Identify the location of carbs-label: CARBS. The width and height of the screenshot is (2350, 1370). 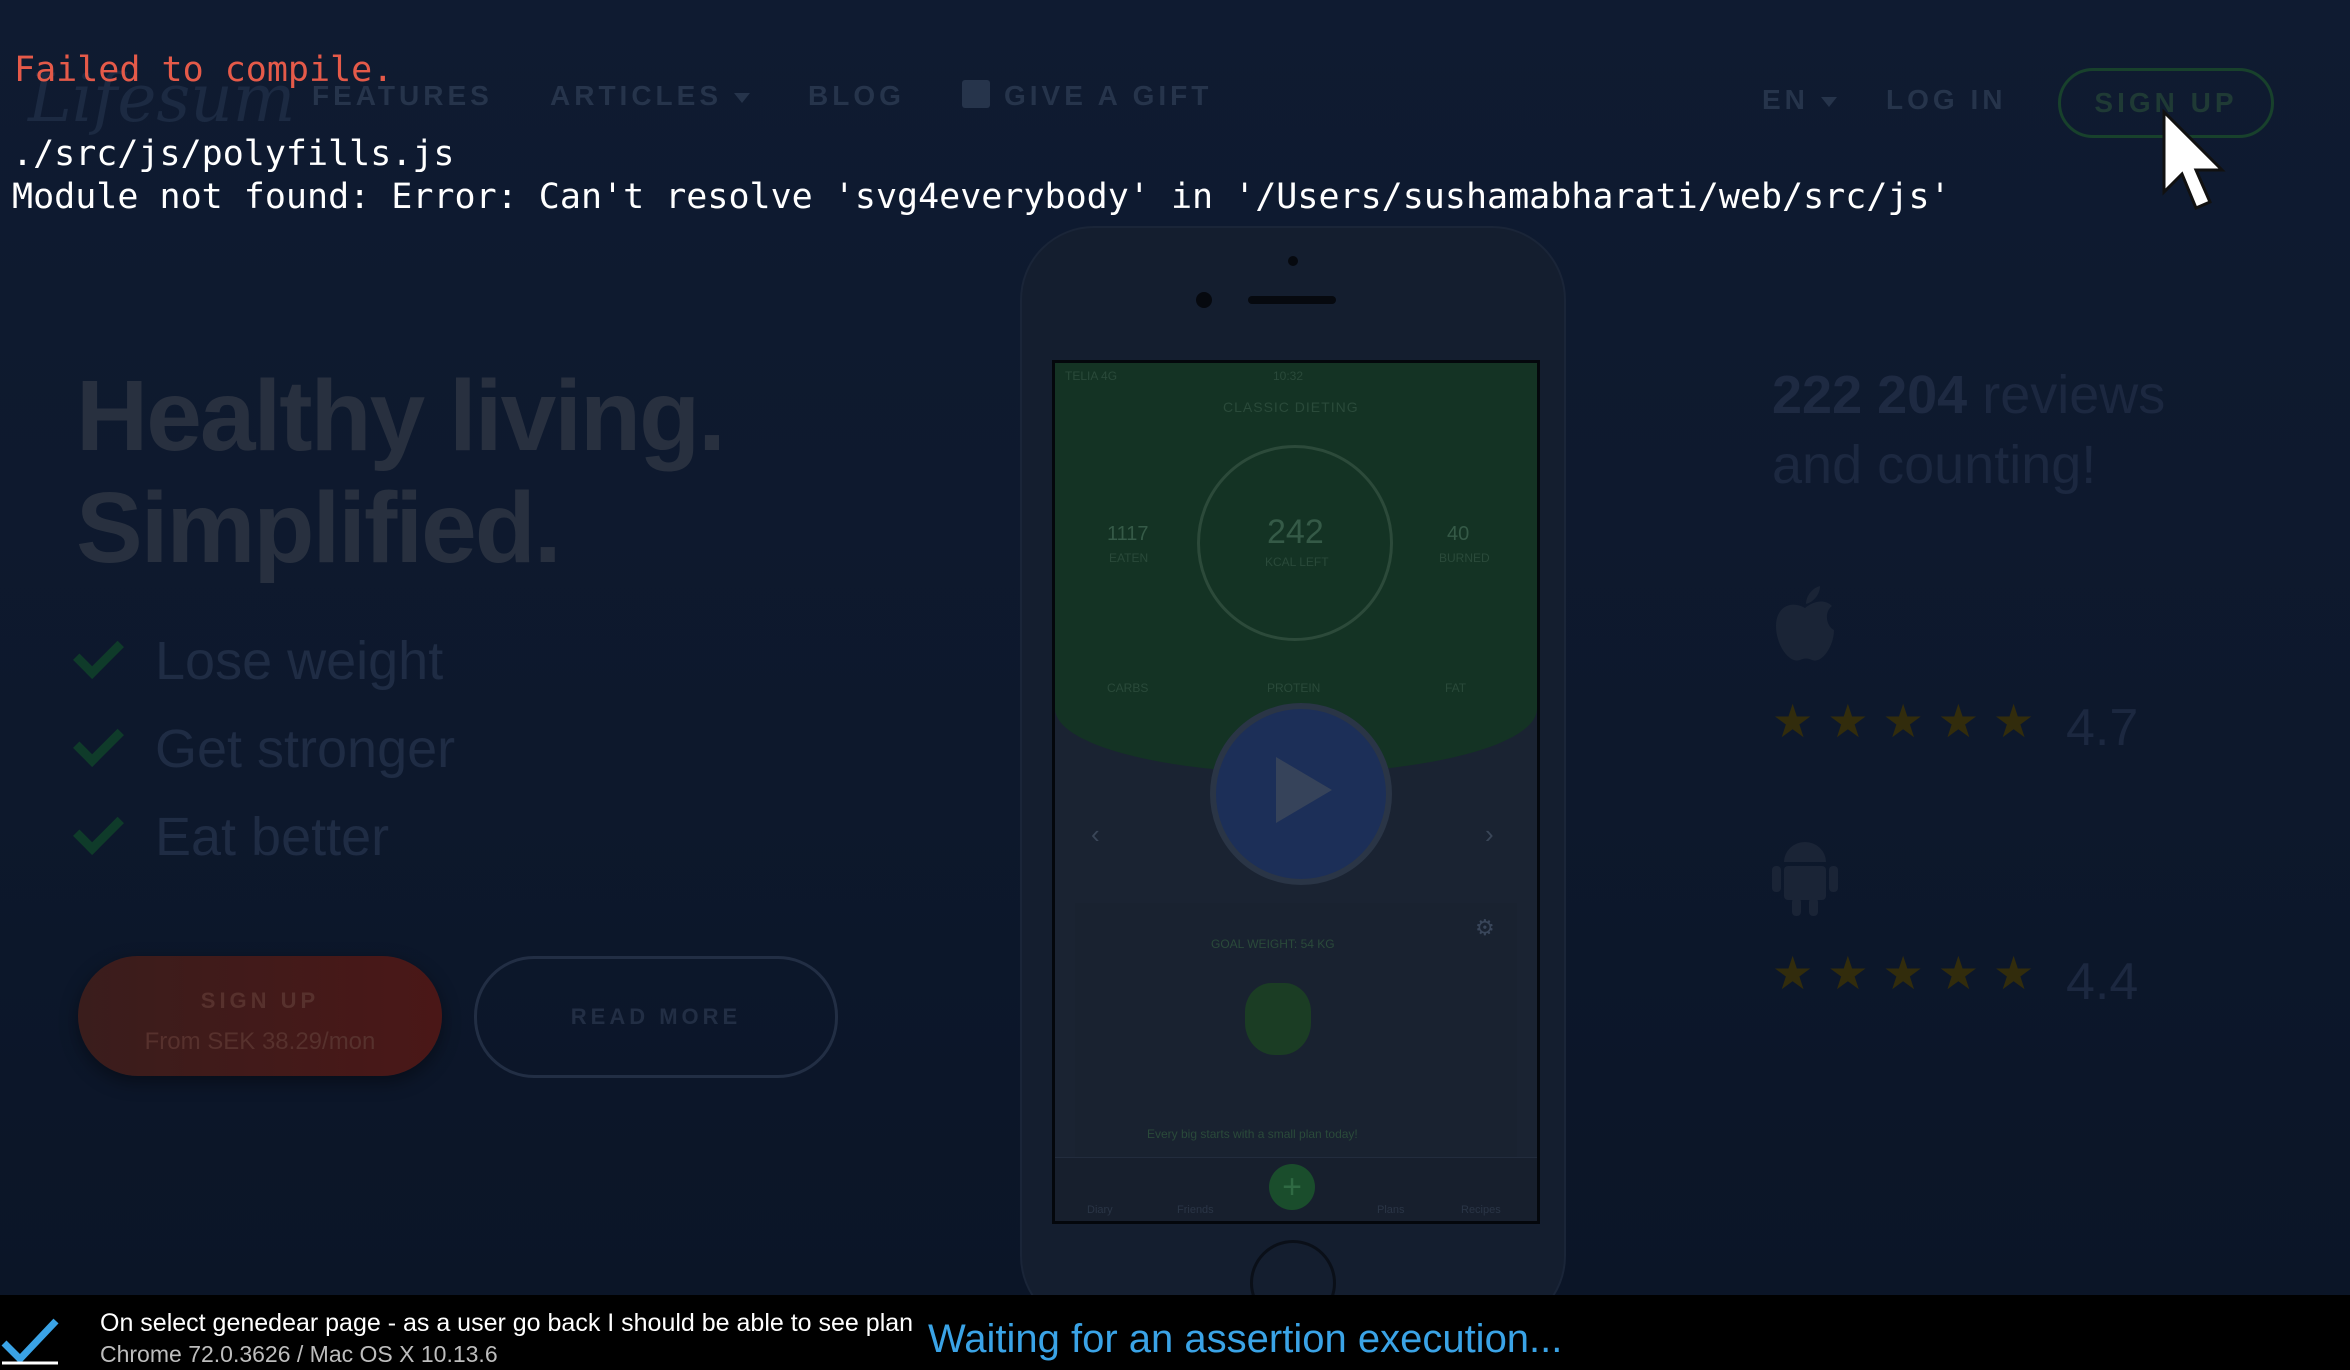
(1128, 688).